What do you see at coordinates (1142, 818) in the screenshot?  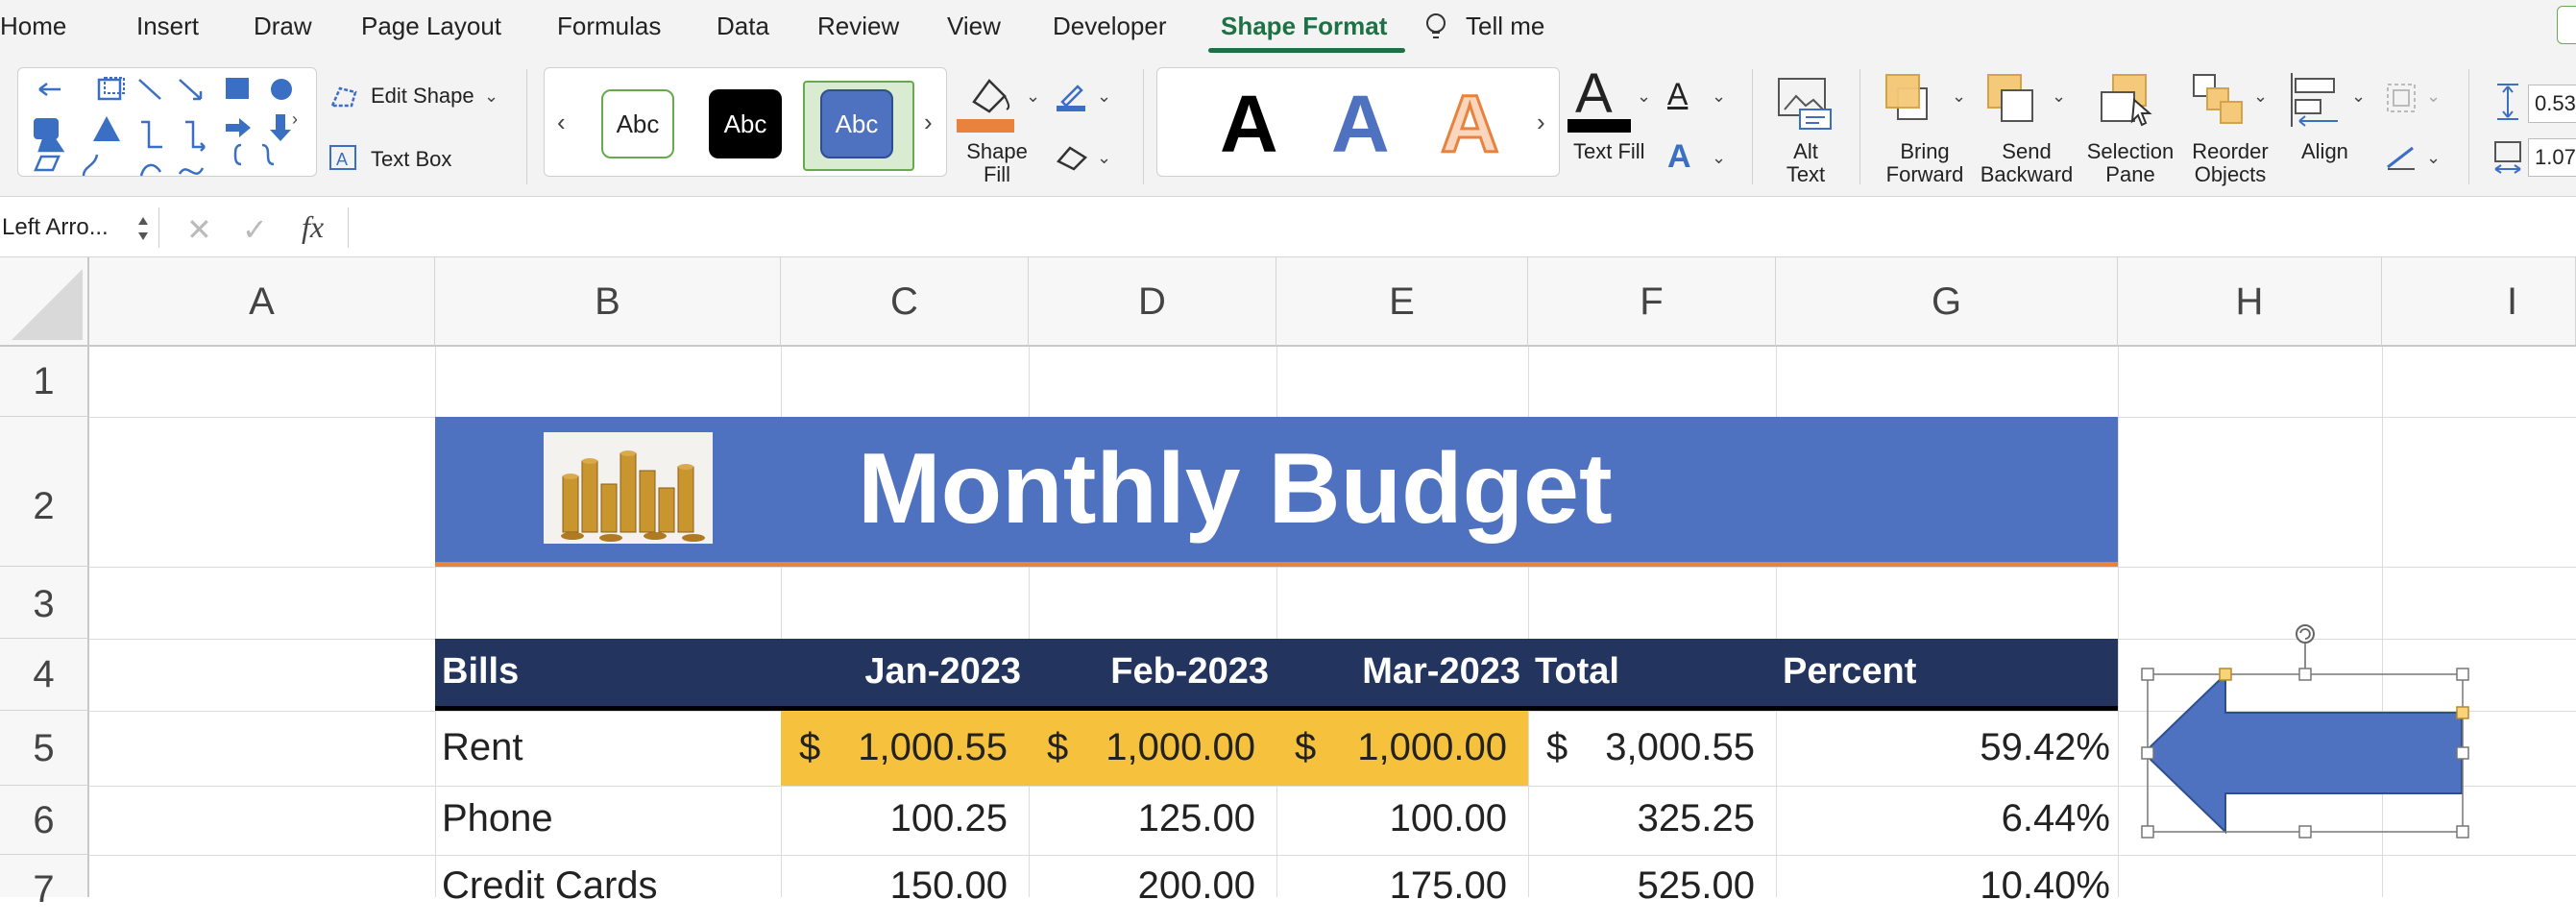 I see `cell-phone-feb: 125.00` at bounding box center [1142, 818].